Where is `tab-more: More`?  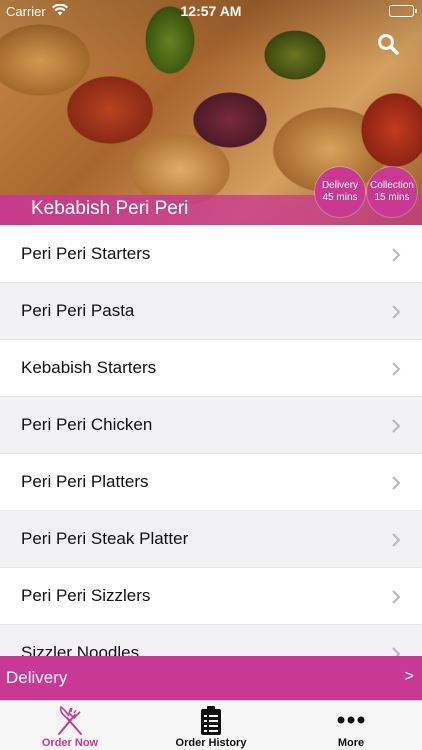 tab-more: More is located at coordinates (351, 725).